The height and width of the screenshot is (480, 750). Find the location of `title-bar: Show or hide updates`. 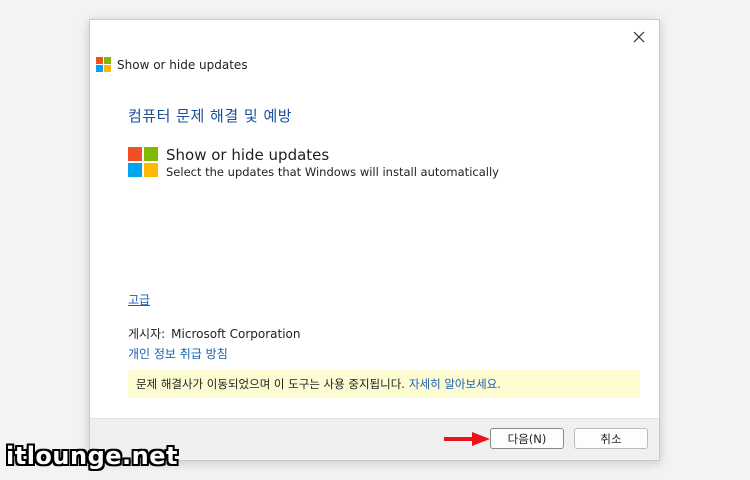

title-bar: Show or hide updates is located at coordinates (172, 64).